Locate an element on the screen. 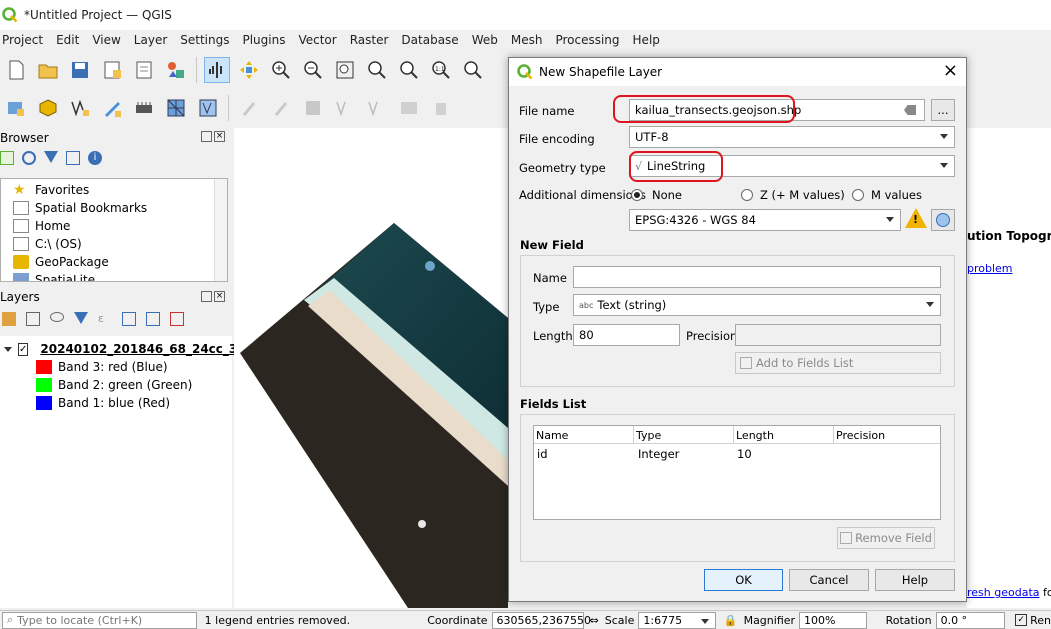 The width and height of the screenshot is (1051, 629). dim-none-radio is located at coordinates (637, 195).